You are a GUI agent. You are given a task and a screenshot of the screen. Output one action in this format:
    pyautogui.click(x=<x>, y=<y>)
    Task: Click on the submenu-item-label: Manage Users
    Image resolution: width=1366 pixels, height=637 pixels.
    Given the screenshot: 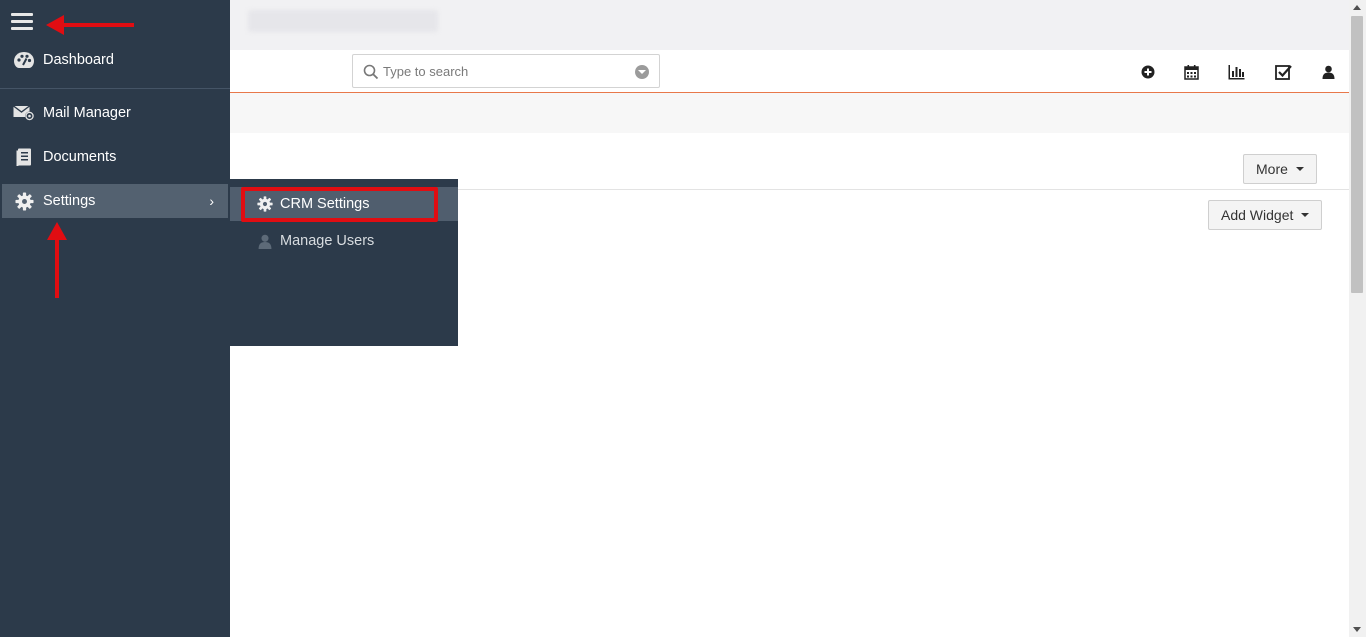 What is the action you would take?
    pyautogui.click(x=327, y=241)
    